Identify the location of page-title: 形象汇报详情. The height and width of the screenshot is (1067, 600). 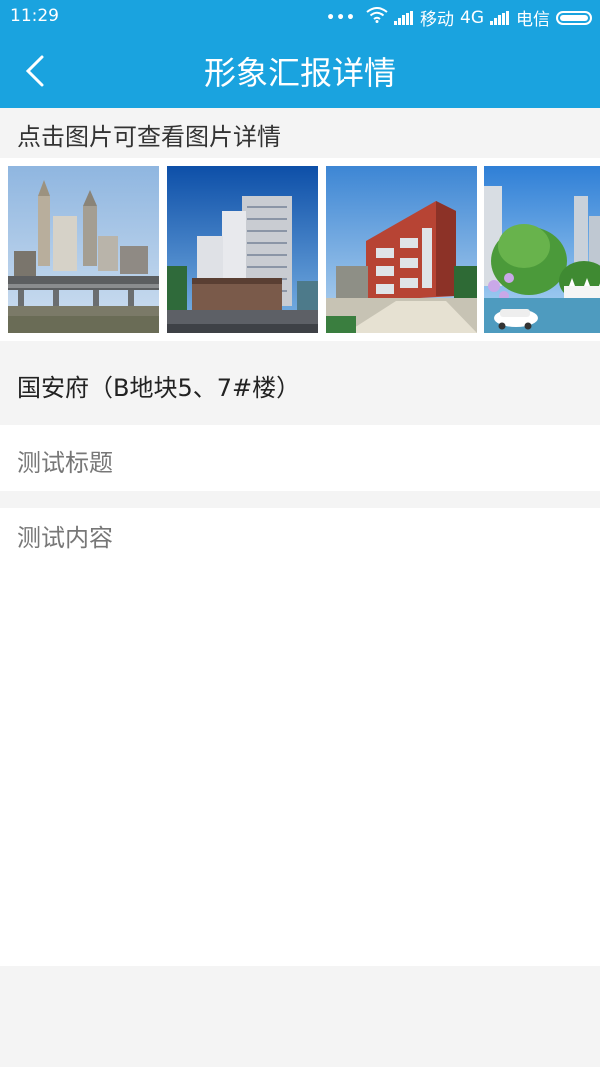
(299, 73).